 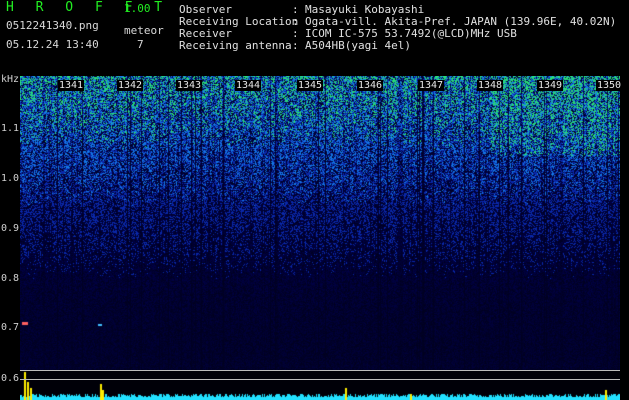 I want to click on y-tick-0-7: 0.7, so click(x=10, y=327).